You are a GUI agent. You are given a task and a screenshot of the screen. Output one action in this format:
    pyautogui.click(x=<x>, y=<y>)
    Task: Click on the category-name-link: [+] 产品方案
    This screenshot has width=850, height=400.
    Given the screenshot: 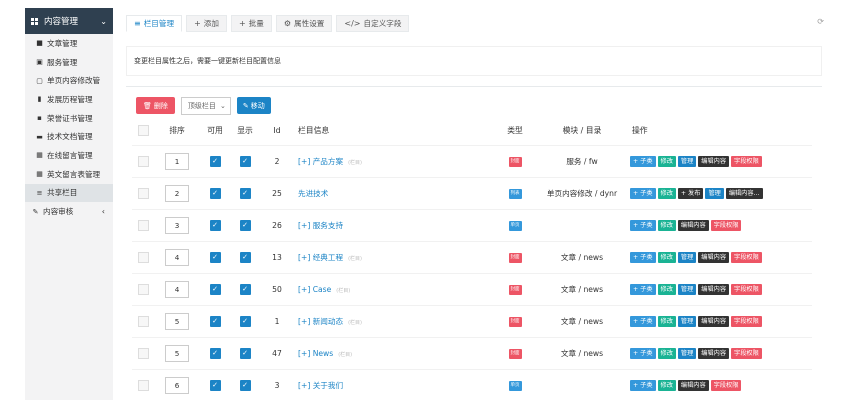 What is the action you would take?
    pyautogui.click(x=320, y=161)
    